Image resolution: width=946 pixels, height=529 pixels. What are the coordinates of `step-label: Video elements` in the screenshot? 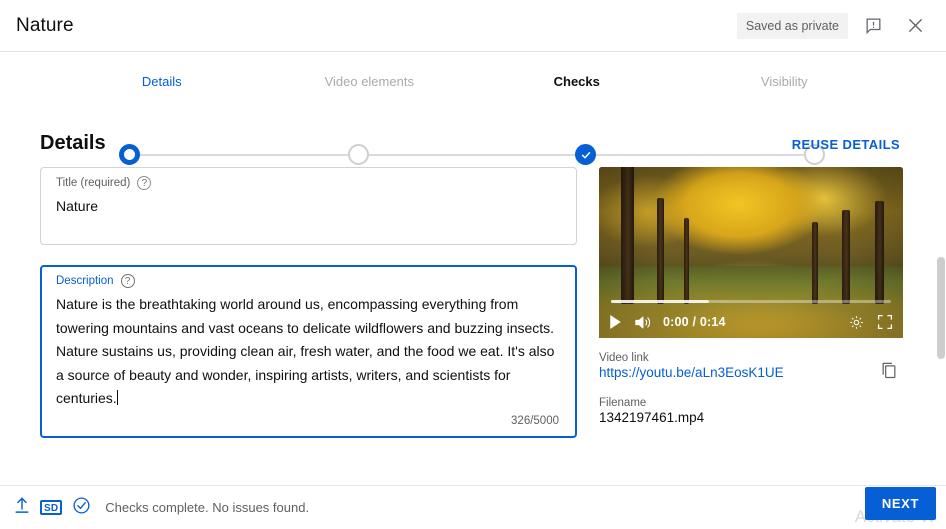 It's located at (369, 81).